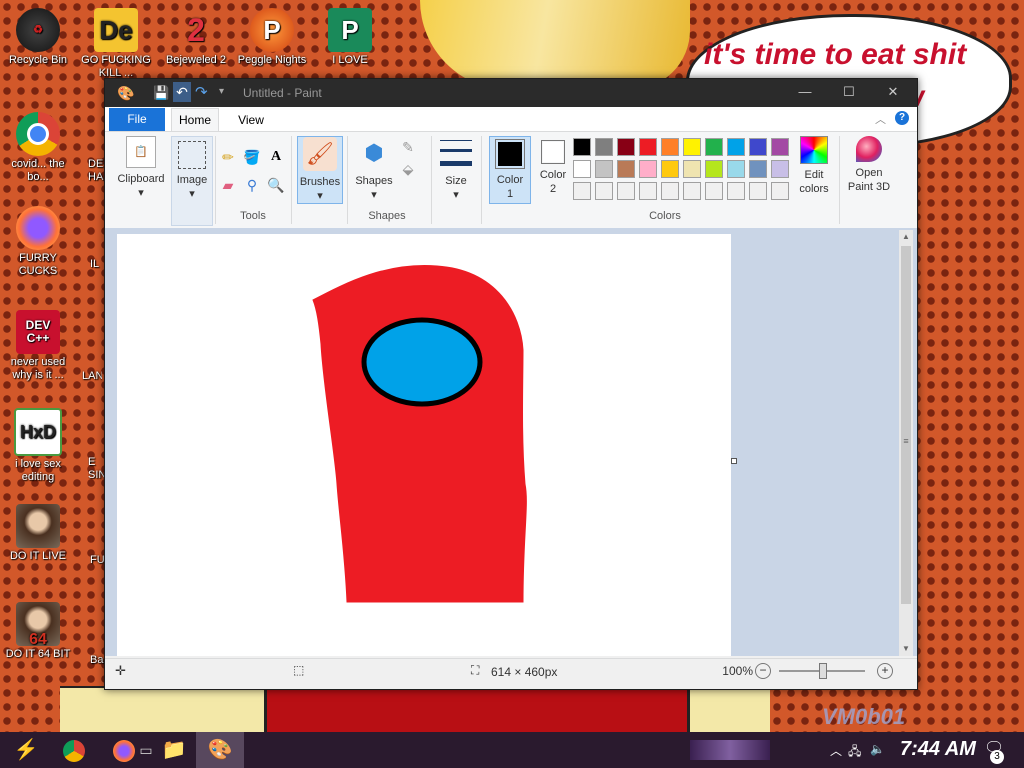 Image resolution: width=1024 pixels, height=768 pixels. I want to click on fill-shape-icon: ⬙, so click(408, 169).